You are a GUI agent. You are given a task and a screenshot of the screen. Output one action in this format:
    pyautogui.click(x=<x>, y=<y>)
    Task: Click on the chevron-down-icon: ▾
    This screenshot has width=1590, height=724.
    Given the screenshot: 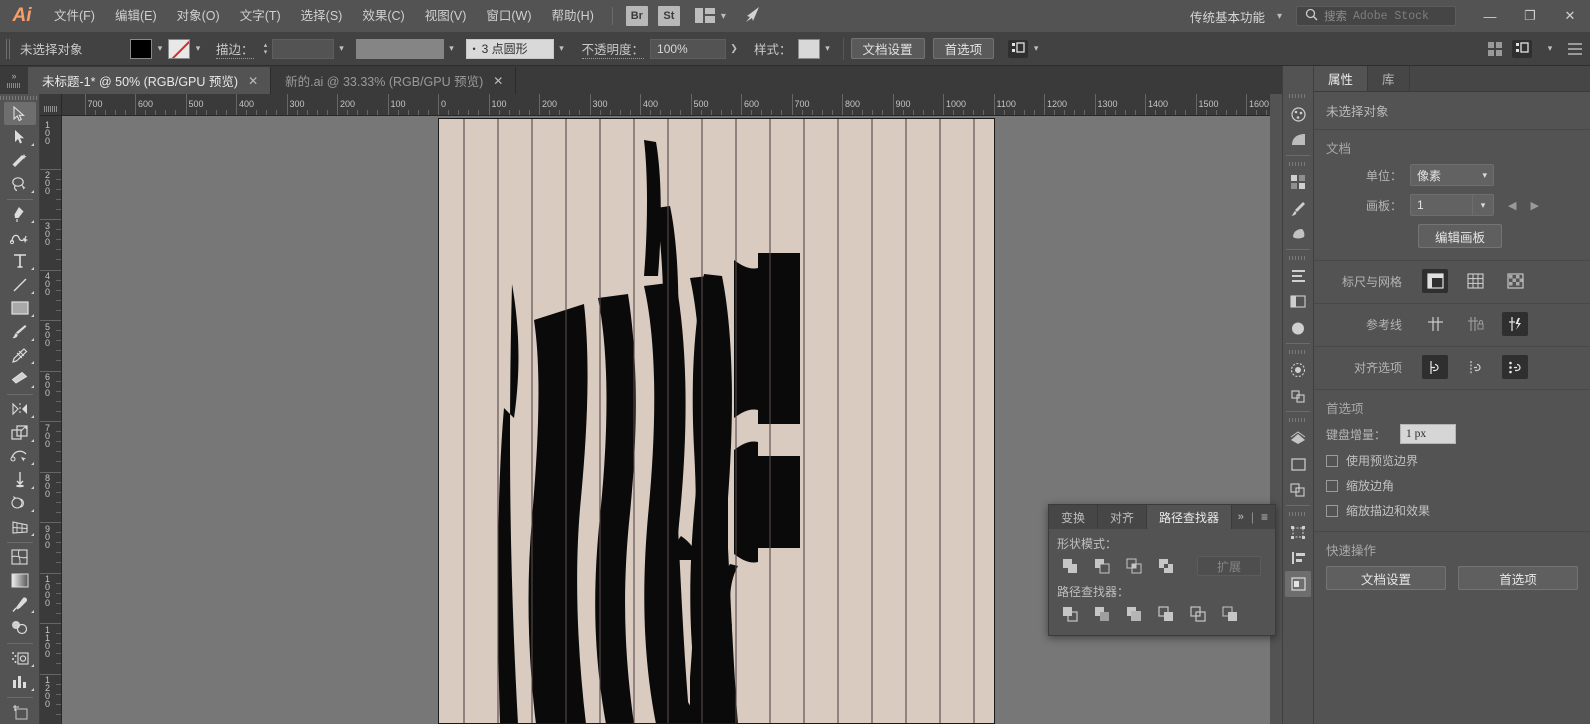 What is the action you would take?
    pyautogui.click(x=723, y=16)
    